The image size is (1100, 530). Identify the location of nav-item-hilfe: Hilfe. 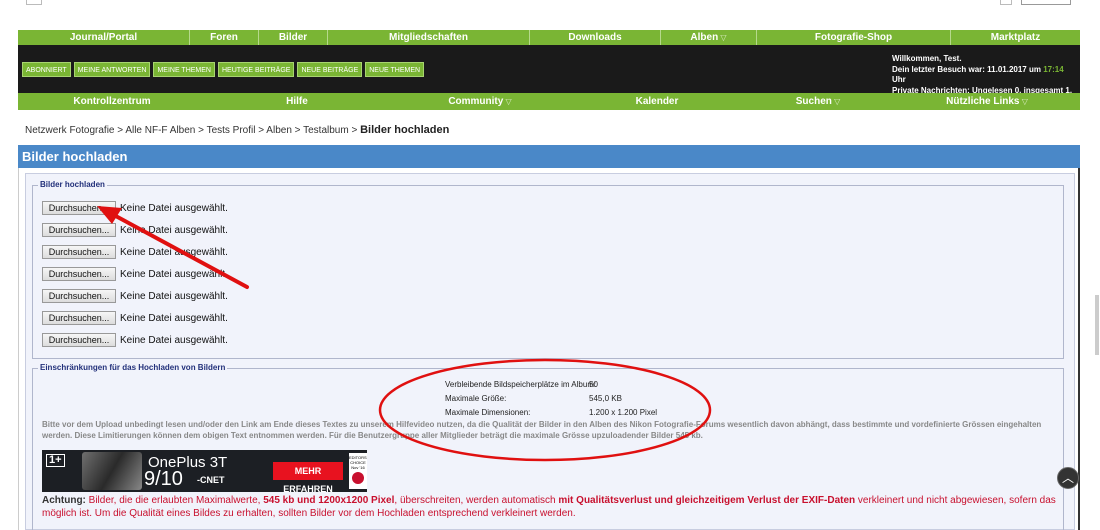
(297, 101).